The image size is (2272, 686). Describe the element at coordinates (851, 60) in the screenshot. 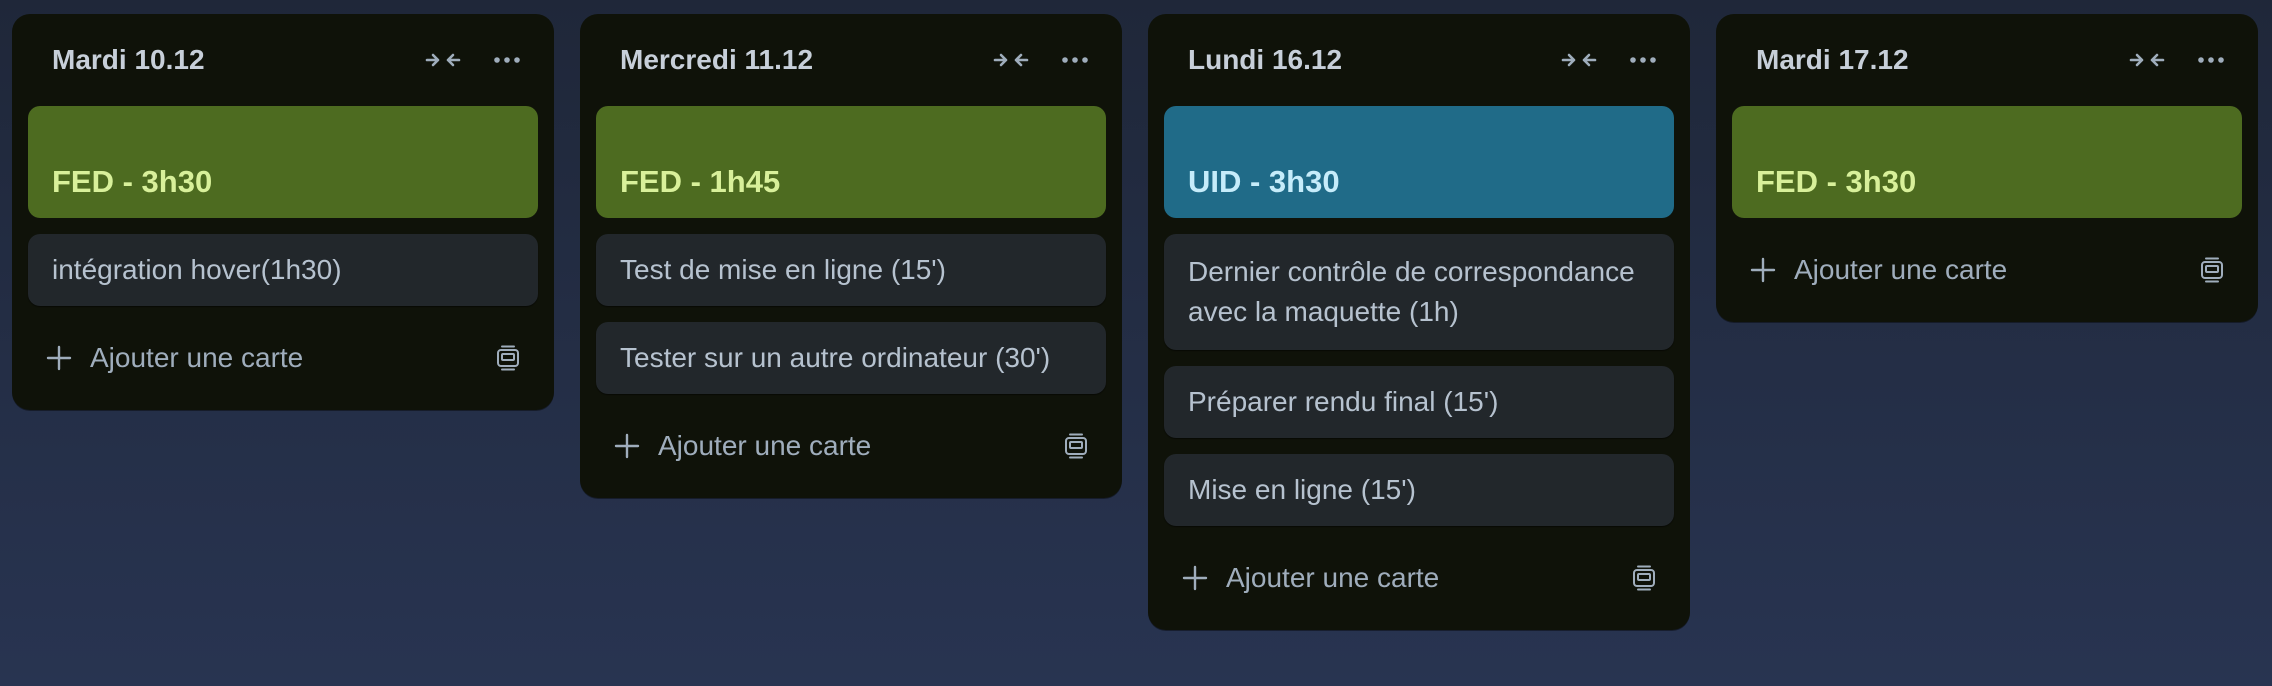

I see `list-header: Mercredi 11.12` at that location.